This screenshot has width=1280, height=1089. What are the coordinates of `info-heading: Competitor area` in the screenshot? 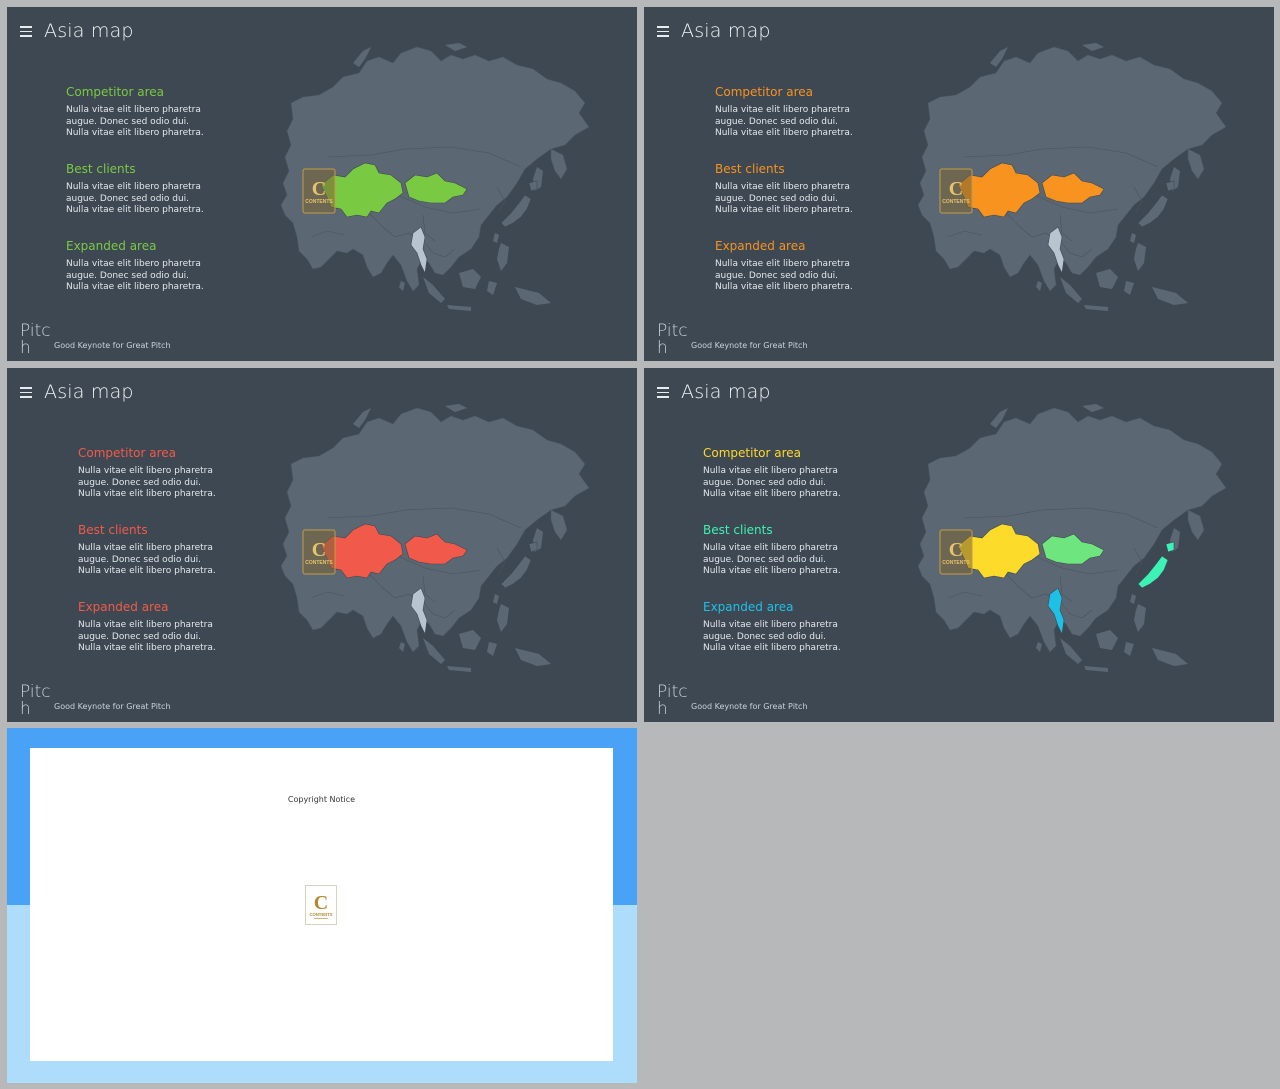 It's located at (115, 92).